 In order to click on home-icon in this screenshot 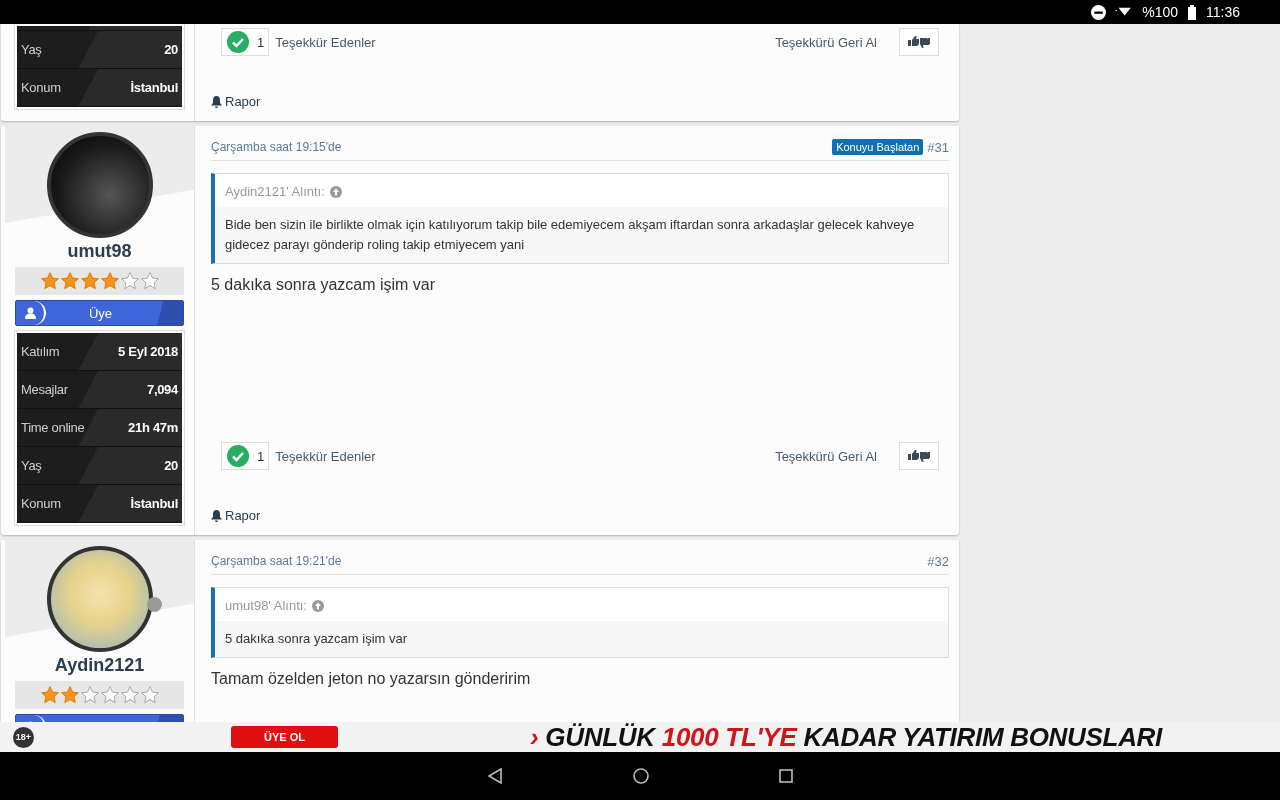, I will do `click(641, 776)`.